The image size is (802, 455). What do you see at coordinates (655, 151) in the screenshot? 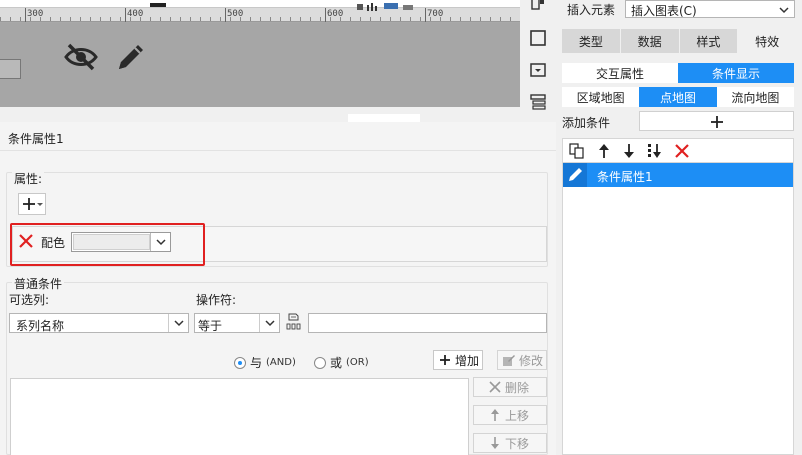
I see `move-bottom-icon` at bounding box center [655, 151].